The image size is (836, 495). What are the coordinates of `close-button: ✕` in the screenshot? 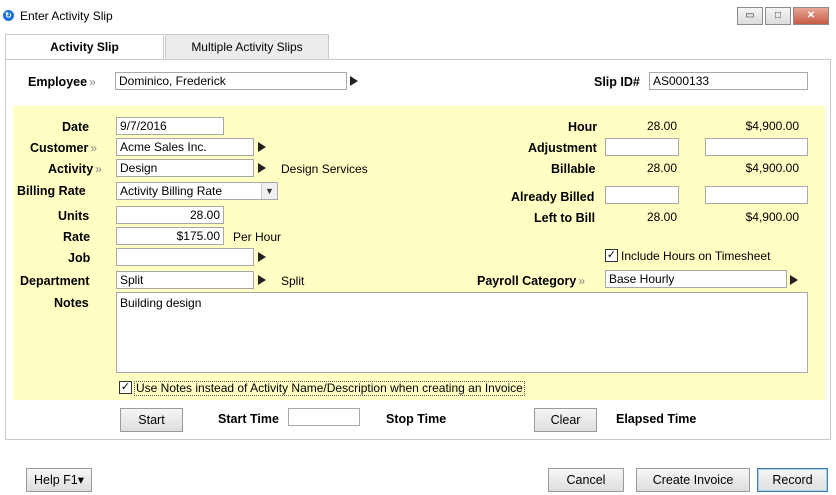 It's located at (811, 16).